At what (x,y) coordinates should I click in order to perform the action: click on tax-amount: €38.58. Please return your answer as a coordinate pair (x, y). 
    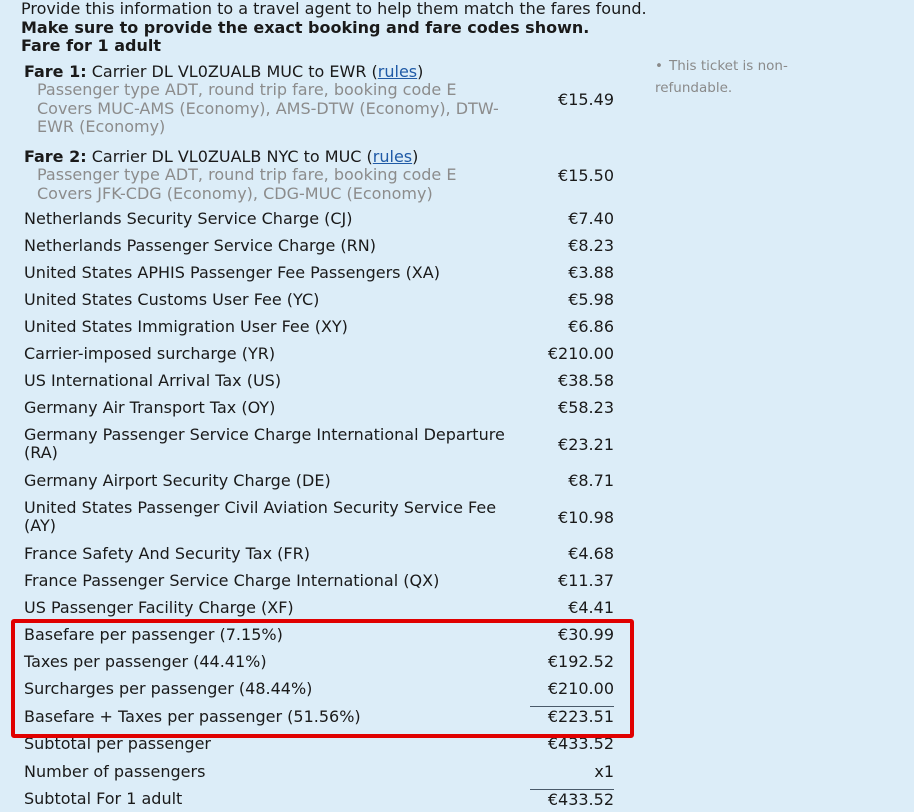
    Looking at the image, I should click on (586, 380).